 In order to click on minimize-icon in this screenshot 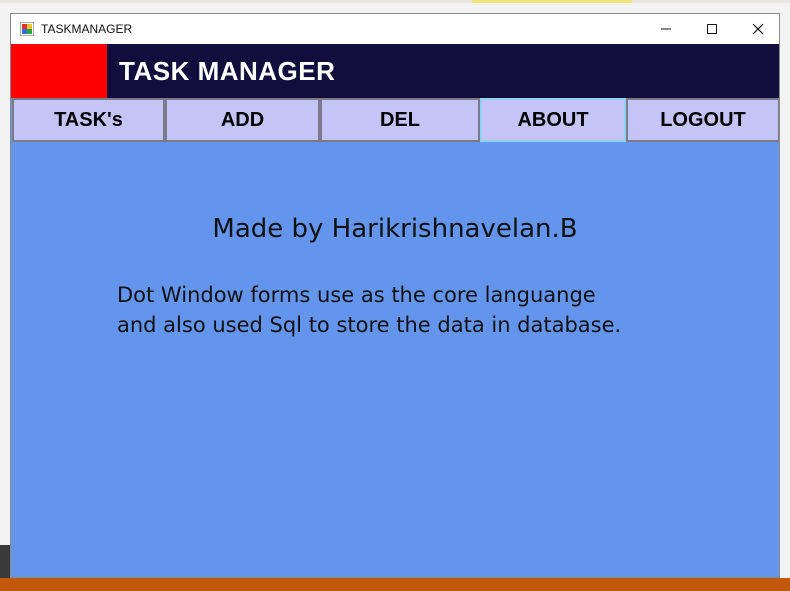, I will do `click(666, 29)`.